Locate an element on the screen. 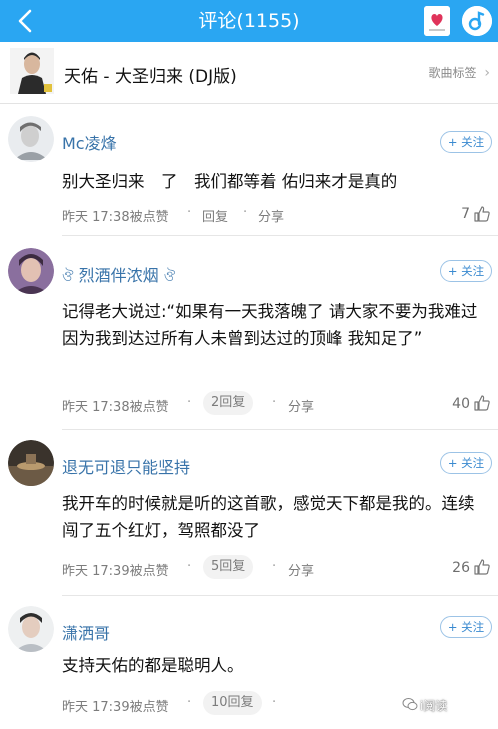 Image resolution: width=498 pixels, height=729 pixels. comment-username: 退无可退只能坚持 is located at coordinates (126, 466).